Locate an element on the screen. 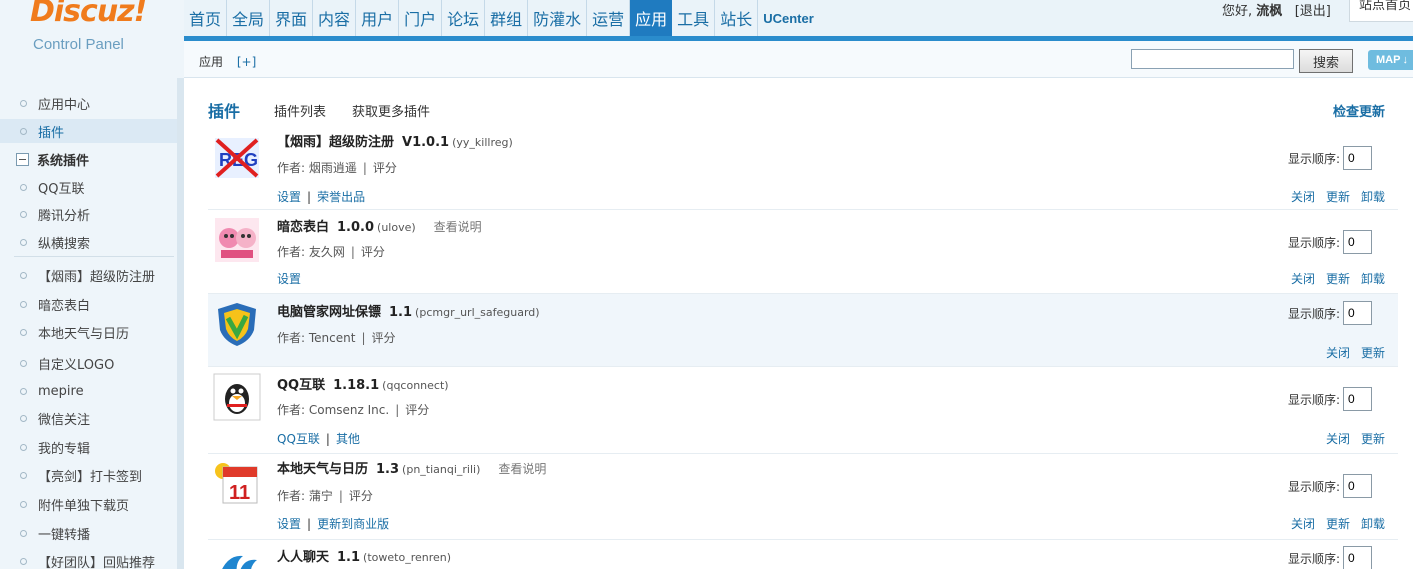 The image size is (1413, 569). qqconnect-link: QQ互联 is located at coordinates (298, 439).